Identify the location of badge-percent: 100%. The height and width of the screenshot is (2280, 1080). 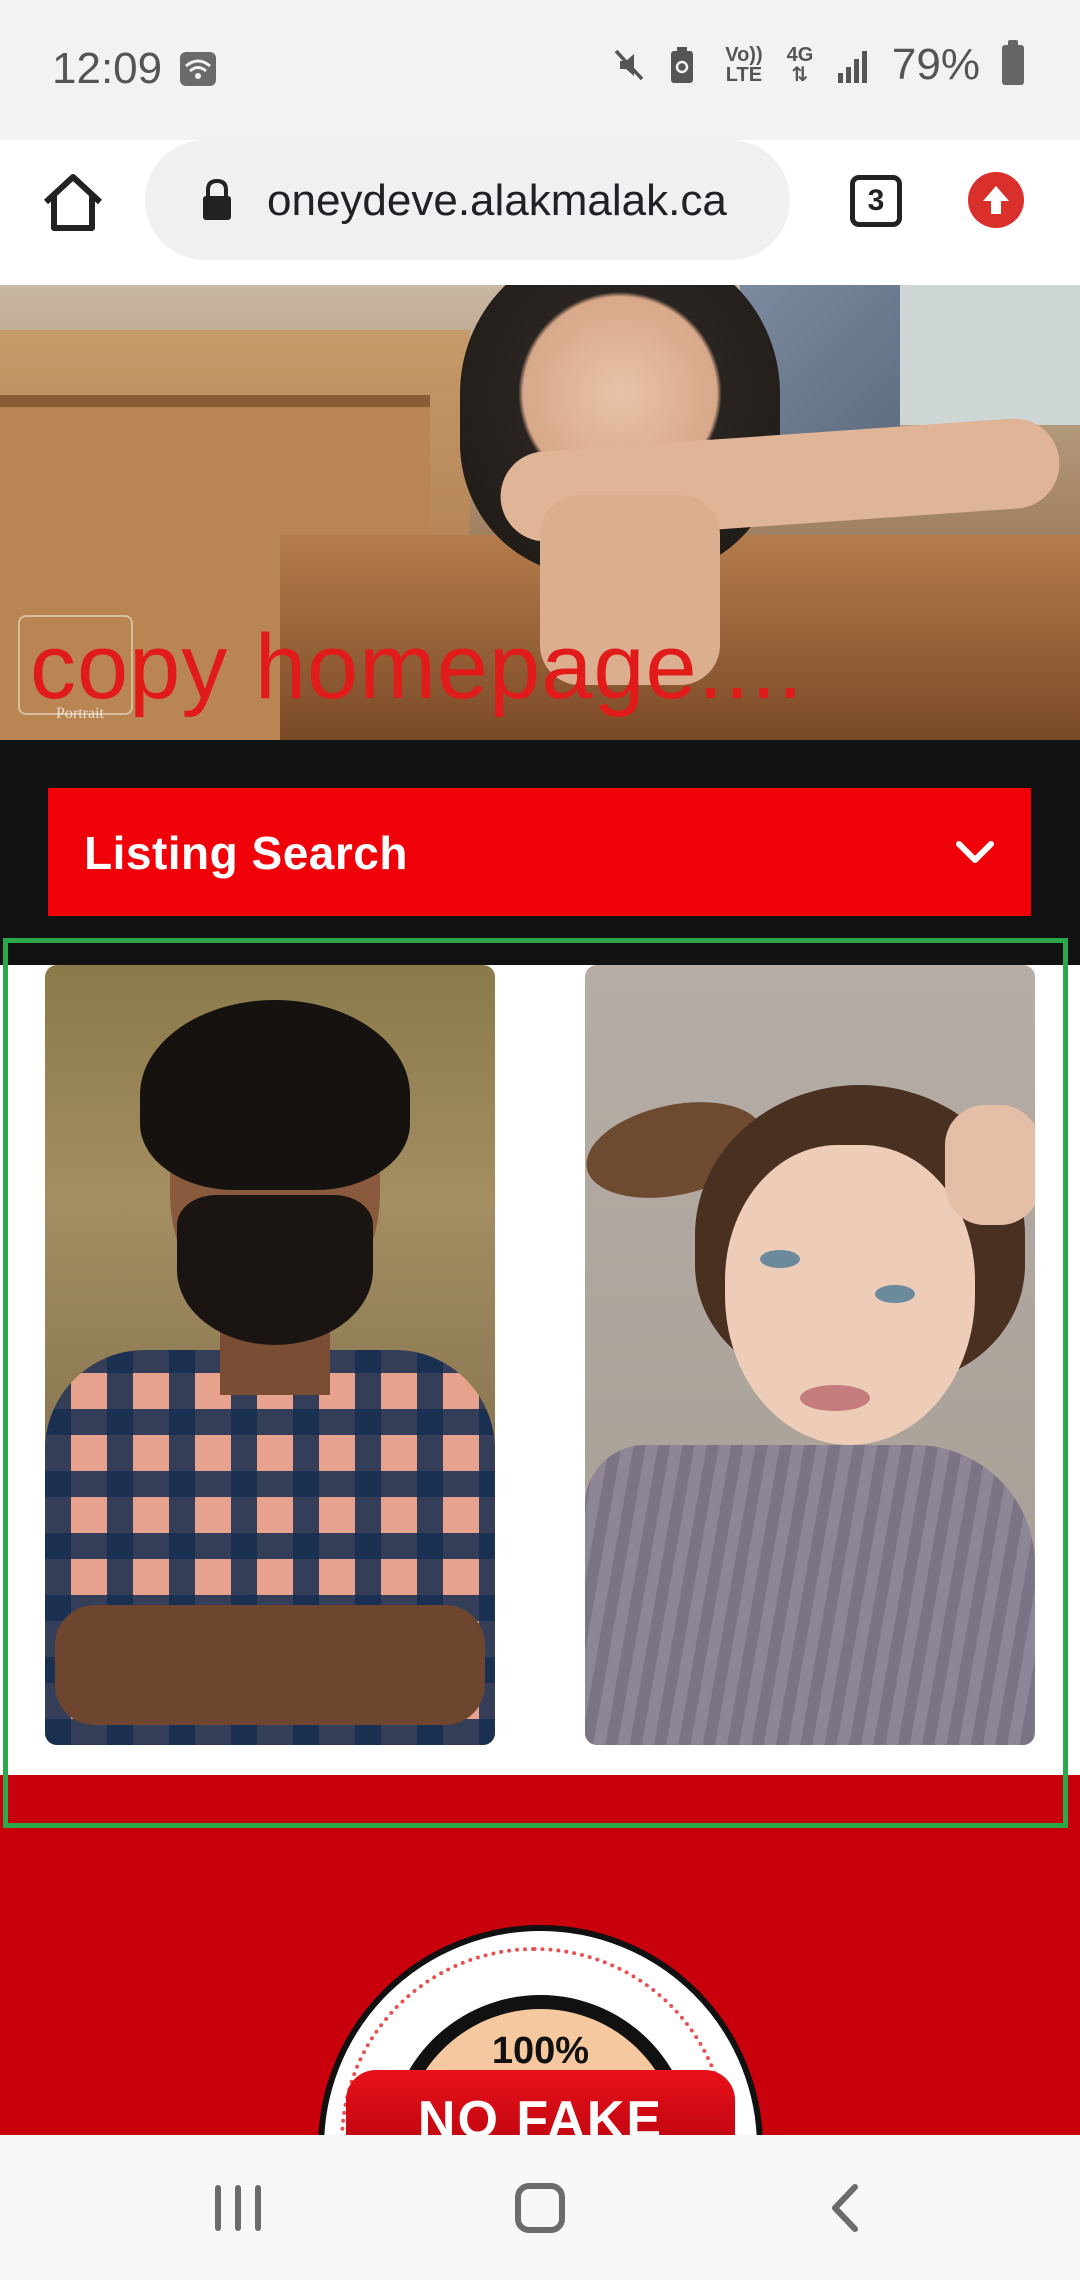
(540, 2051).